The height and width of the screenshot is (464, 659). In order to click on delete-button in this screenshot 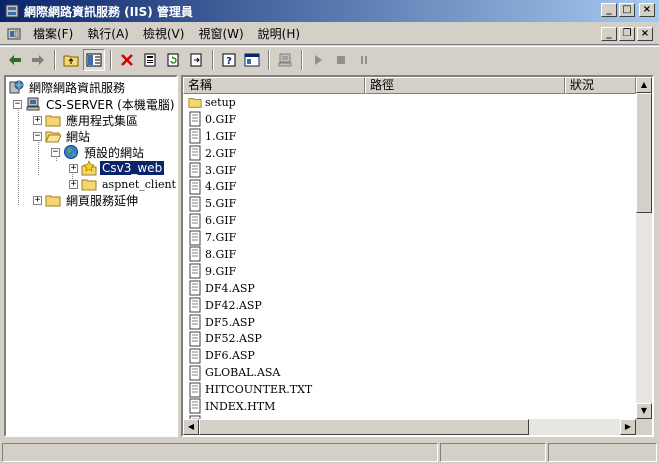, I will do `click(127, 60)`.